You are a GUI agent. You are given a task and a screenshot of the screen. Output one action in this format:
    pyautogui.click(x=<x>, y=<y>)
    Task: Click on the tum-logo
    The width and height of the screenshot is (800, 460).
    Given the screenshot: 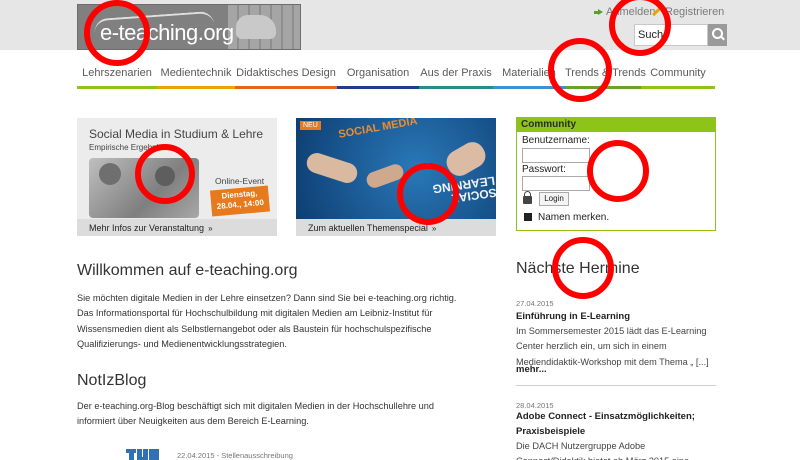 What is the action you would take?
    pyautogui.click(x=142, y=454)
    